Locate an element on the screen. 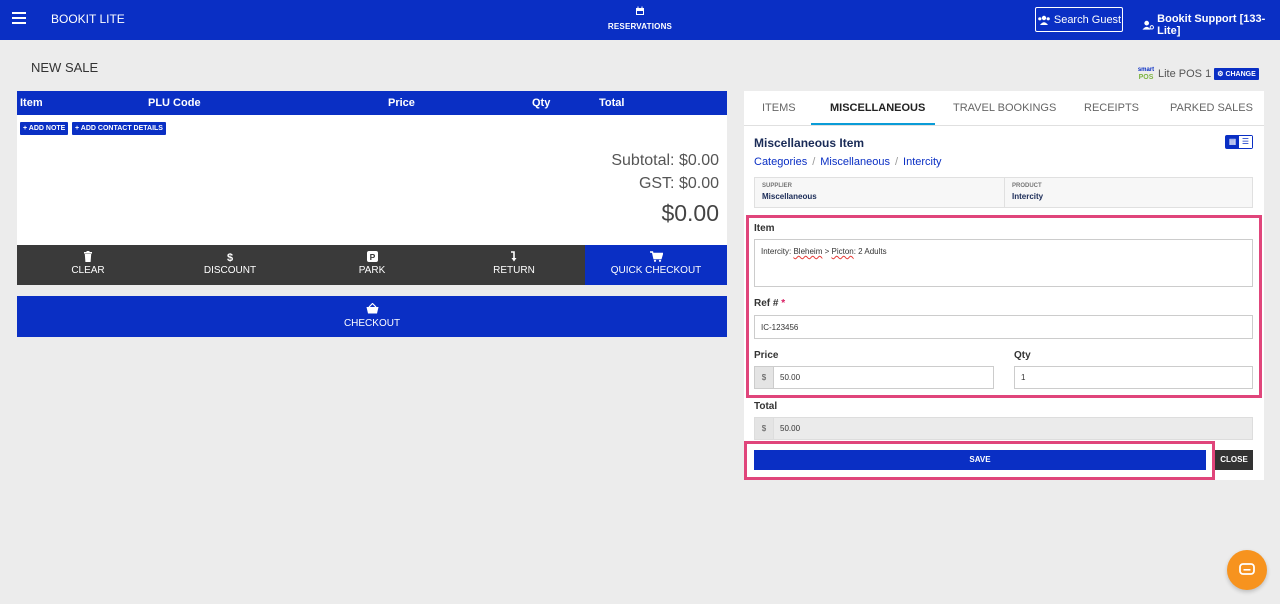 This screenshot has height=604, width=1280. gst-label: GST: is located at coordinates (656, 183).